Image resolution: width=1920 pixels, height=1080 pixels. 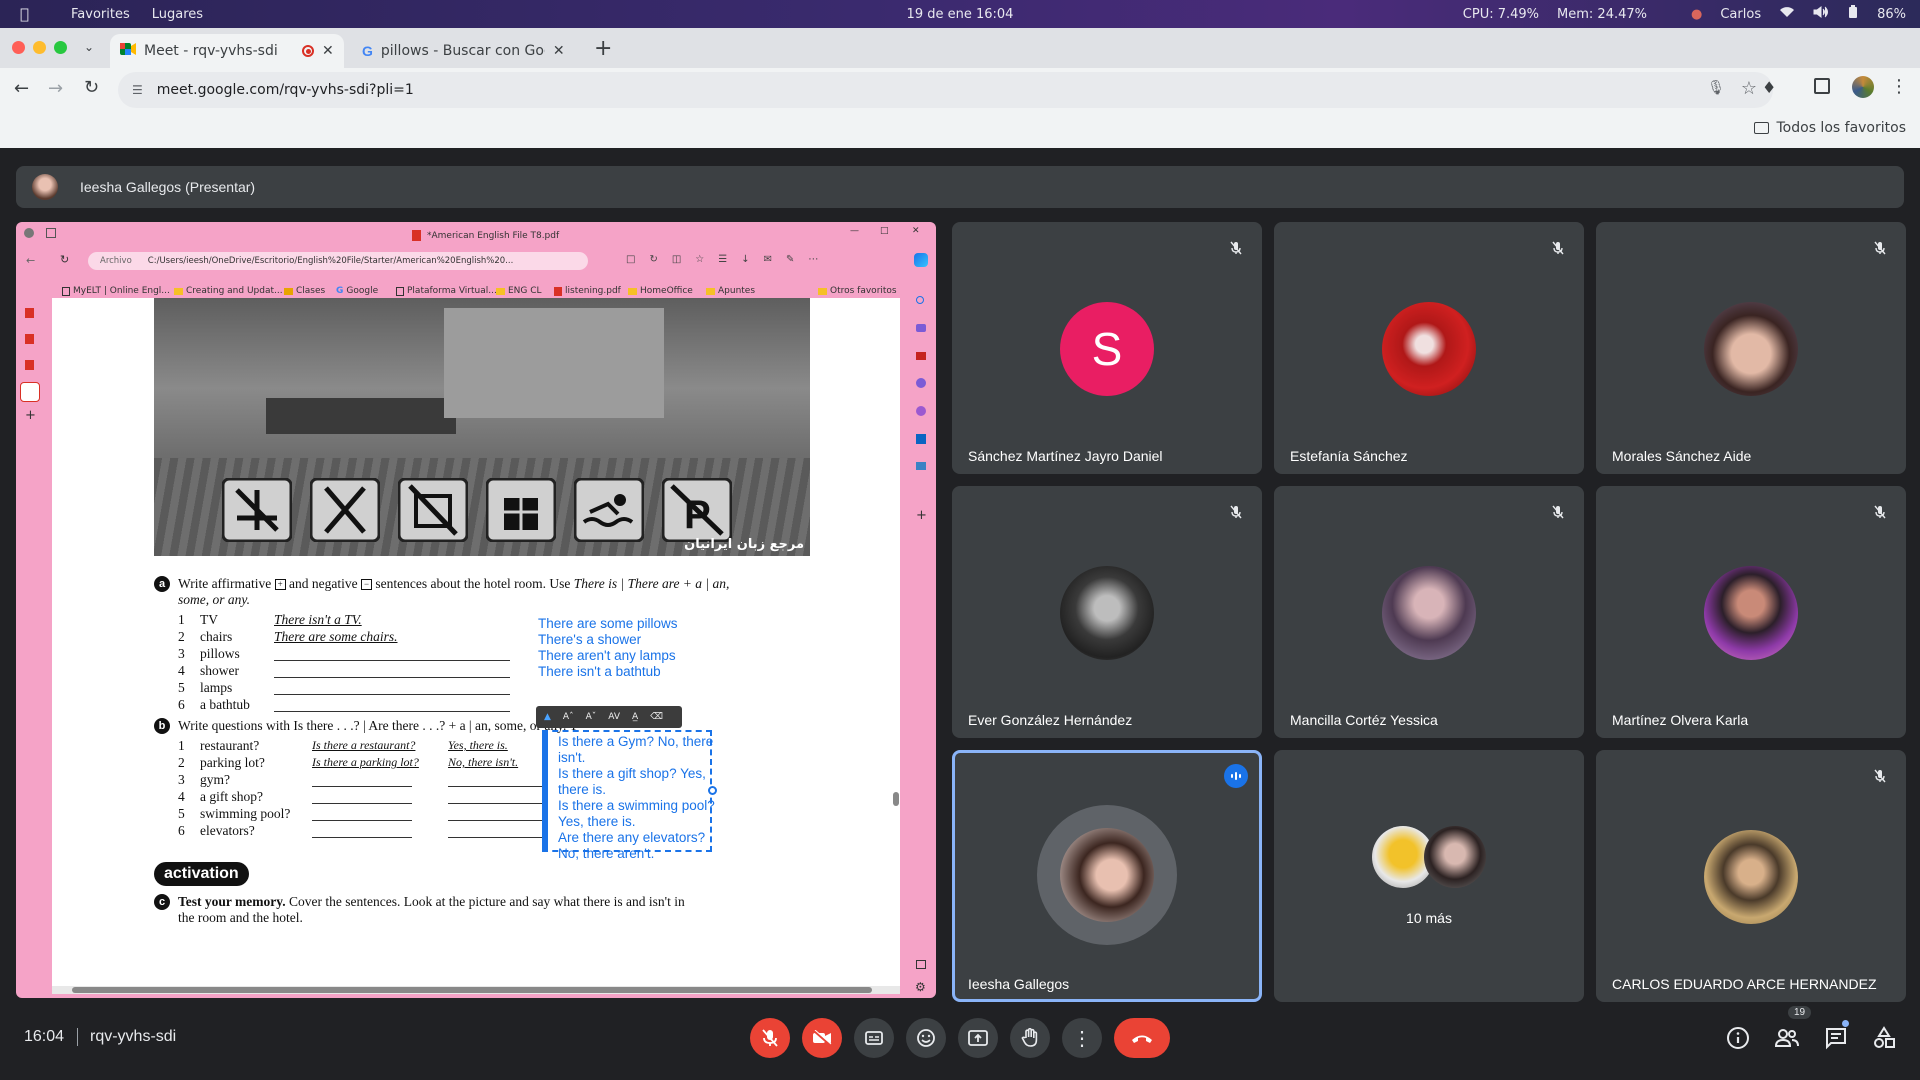 What do you see at coordinates (1863, 87) in the screenshot?
I see `profile-avatar` at bounding box center [1863, 87].